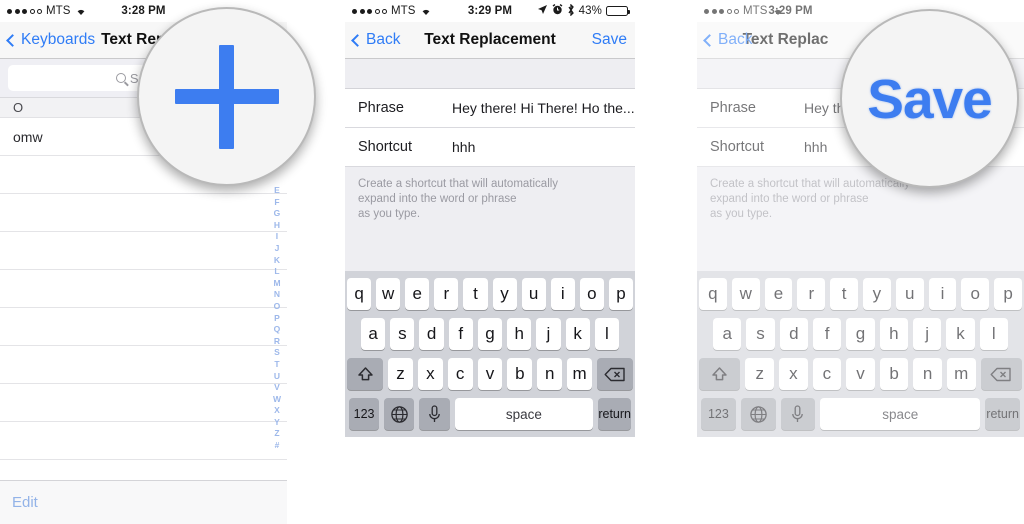 This screenshot has height=524, width=1024. I want to click on index-letter: I, so click(277, 237).